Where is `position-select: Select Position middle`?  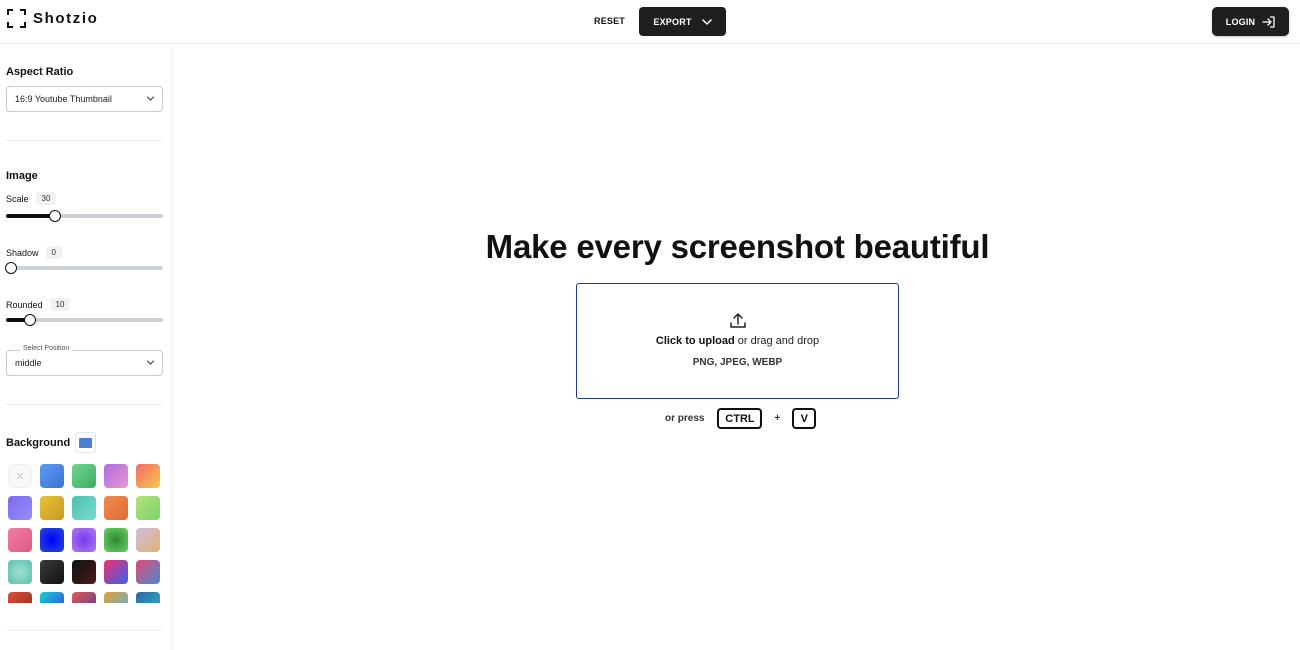
position-select: Select Position middle is located at coordinates (84, 360).